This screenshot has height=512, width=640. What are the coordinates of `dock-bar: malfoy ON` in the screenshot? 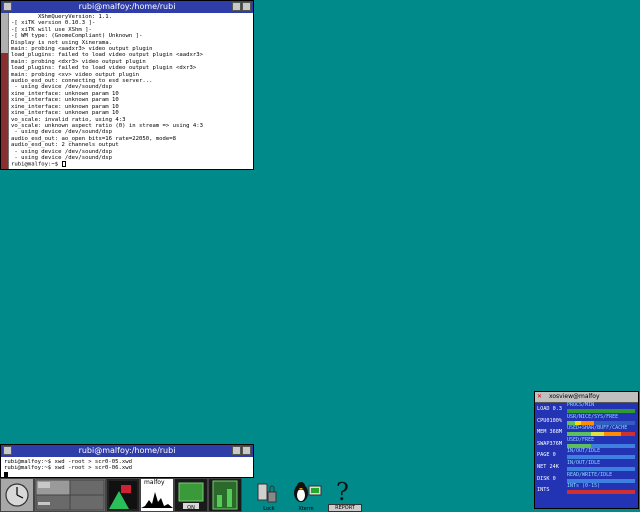 It's located at (121, 495).